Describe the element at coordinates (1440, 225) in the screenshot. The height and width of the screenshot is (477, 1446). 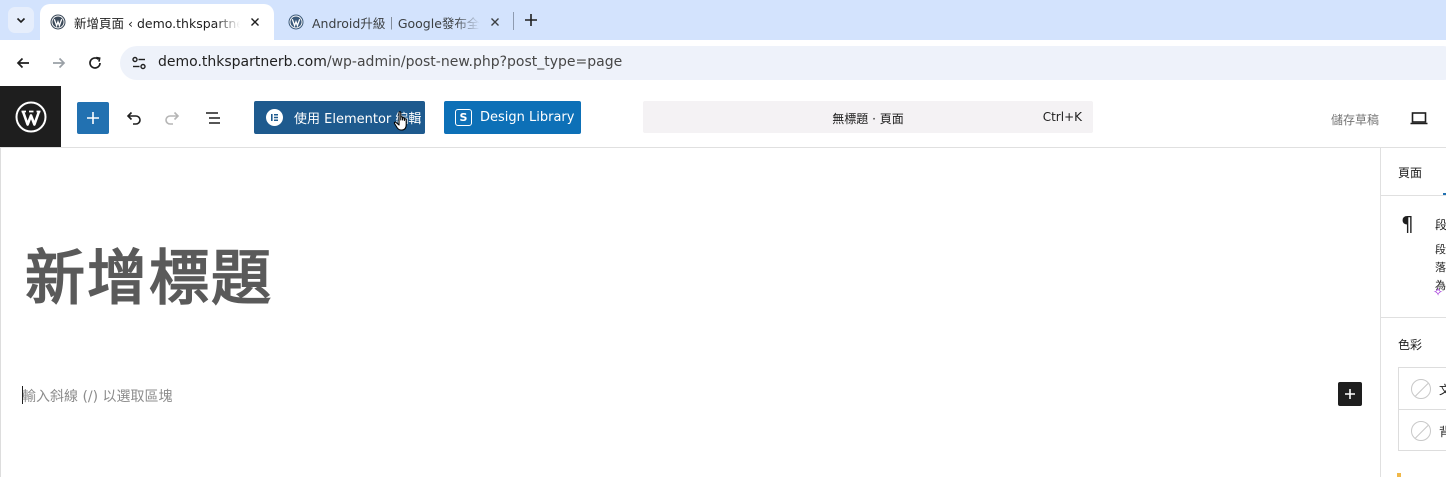
I see `block-name: 段落` at that location.